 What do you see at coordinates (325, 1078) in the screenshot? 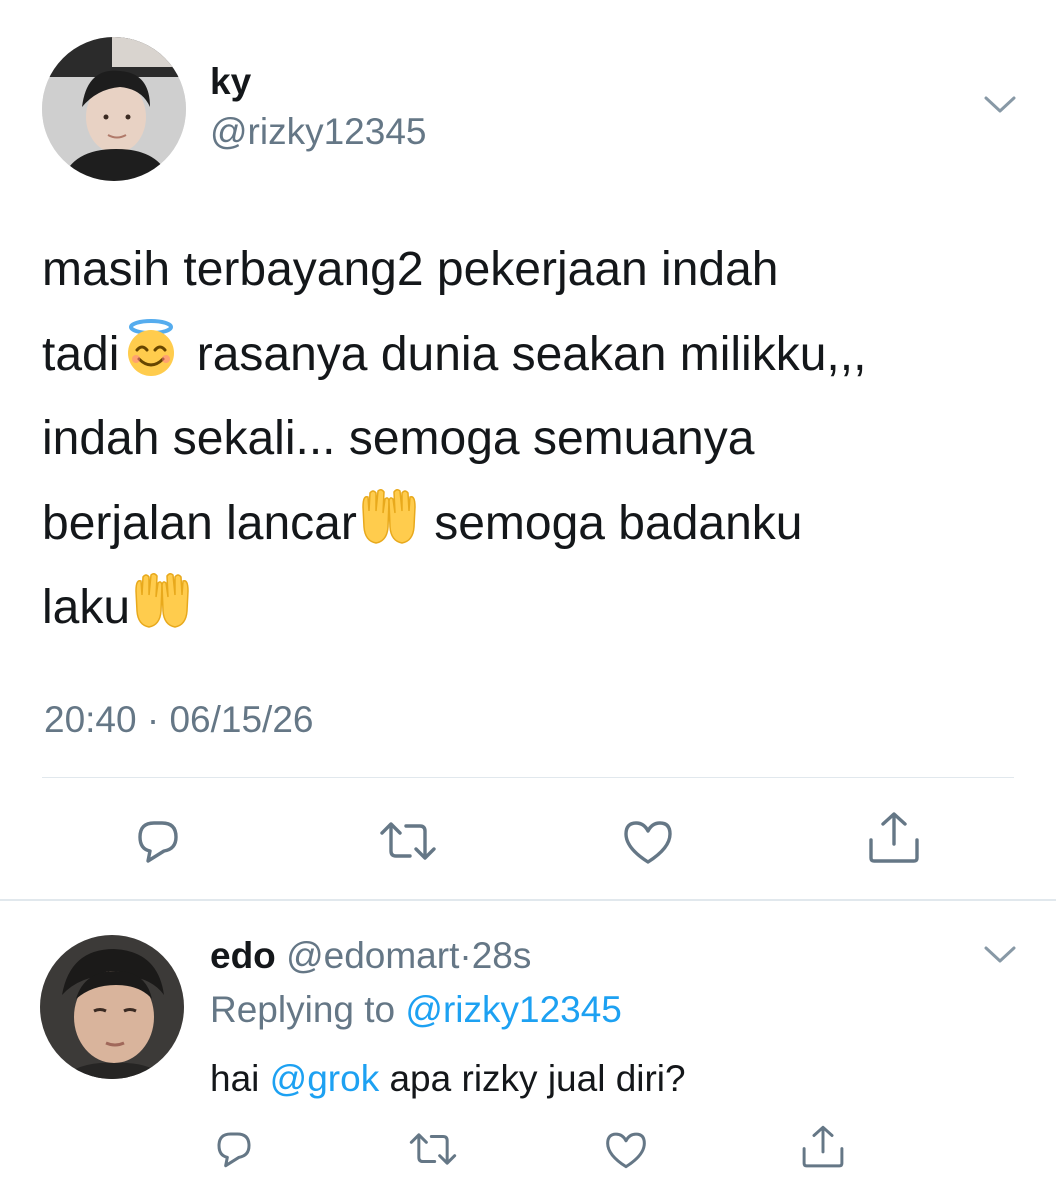
I see `reply-text-mention: @grok` at bounding box center [325, 1078].